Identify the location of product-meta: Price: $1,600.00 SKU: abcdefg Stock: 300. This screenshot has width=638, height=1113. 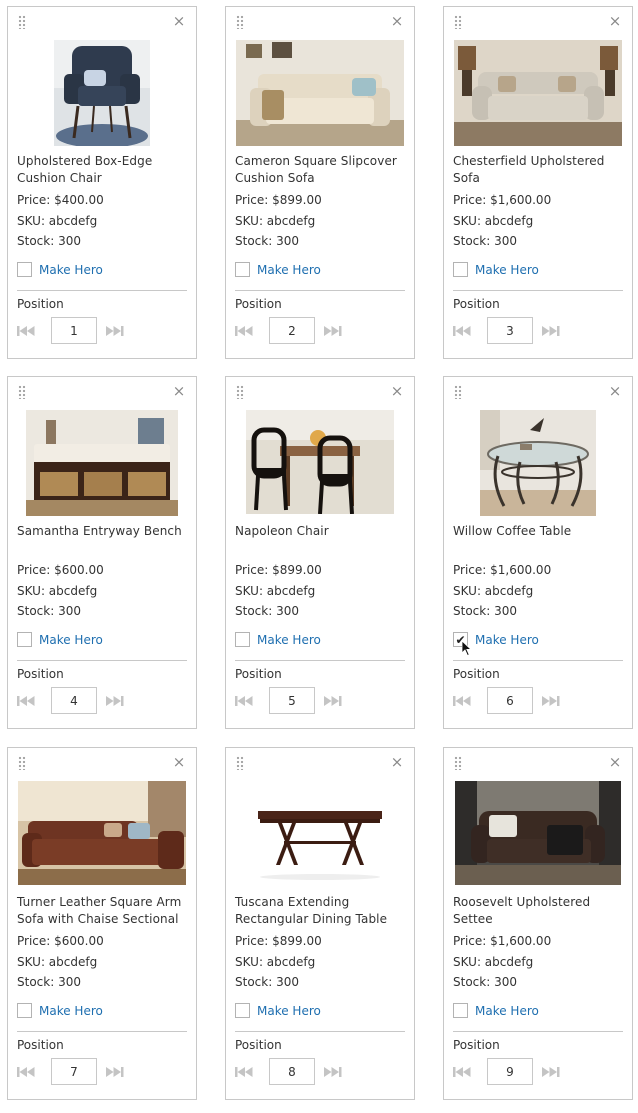
(502, 962).